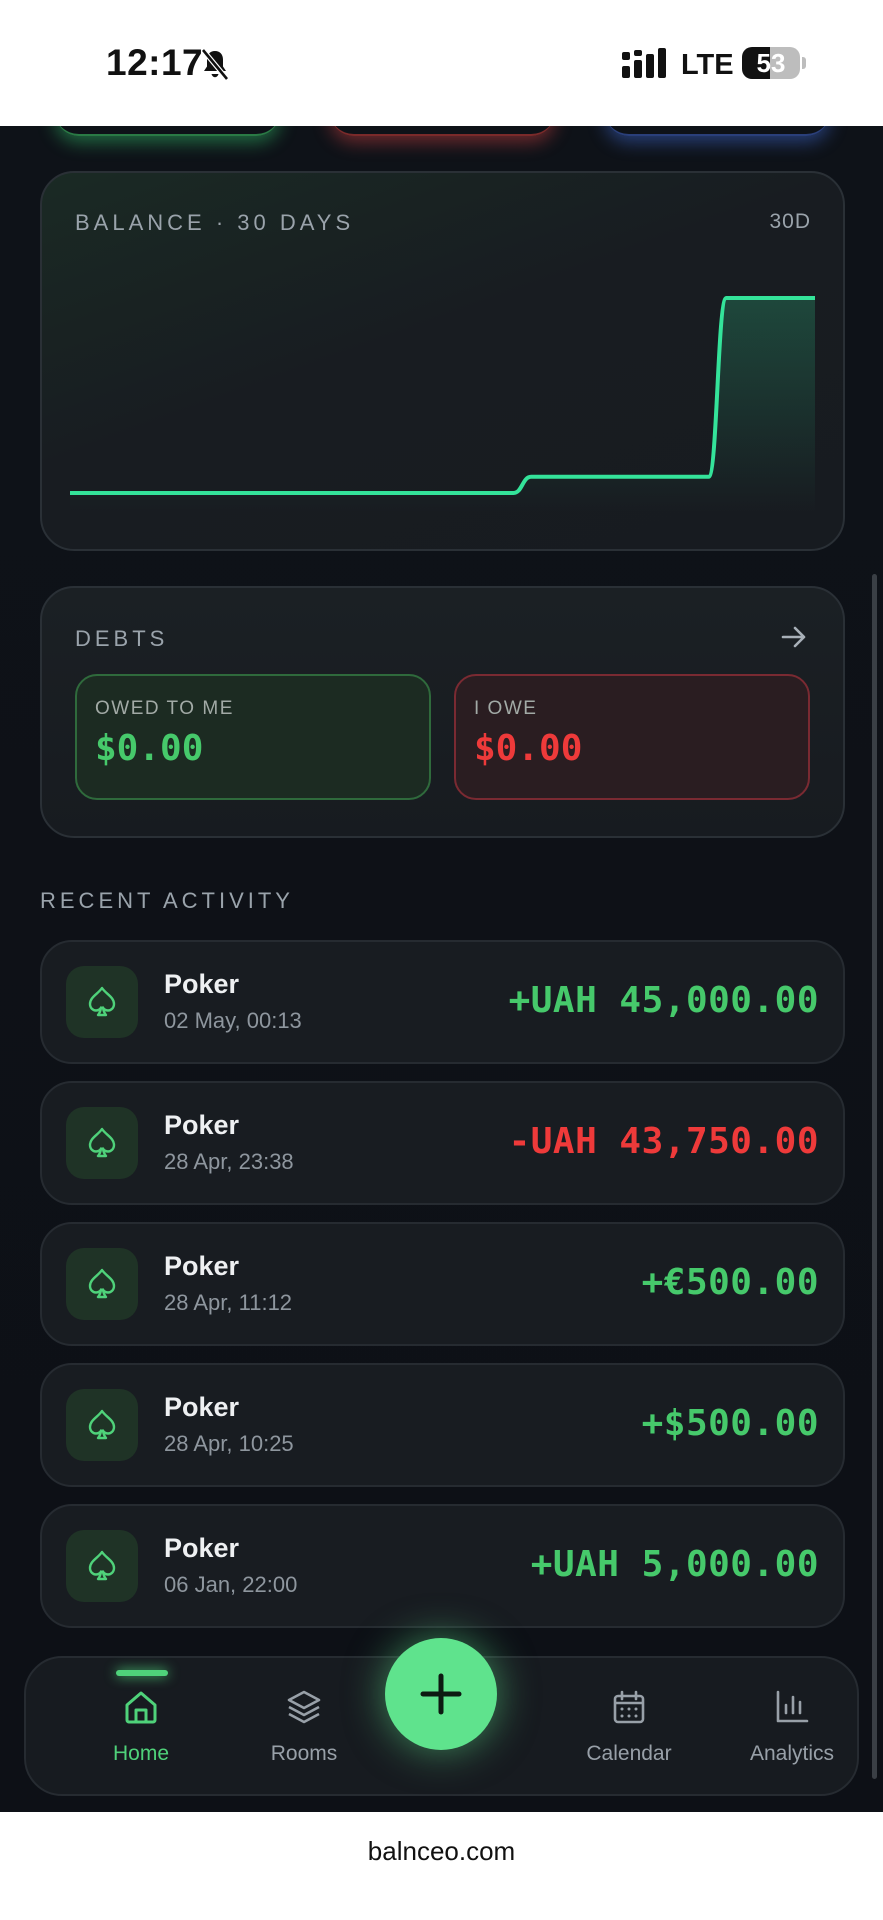  I want to click on signal-icon, so click(644, 63).